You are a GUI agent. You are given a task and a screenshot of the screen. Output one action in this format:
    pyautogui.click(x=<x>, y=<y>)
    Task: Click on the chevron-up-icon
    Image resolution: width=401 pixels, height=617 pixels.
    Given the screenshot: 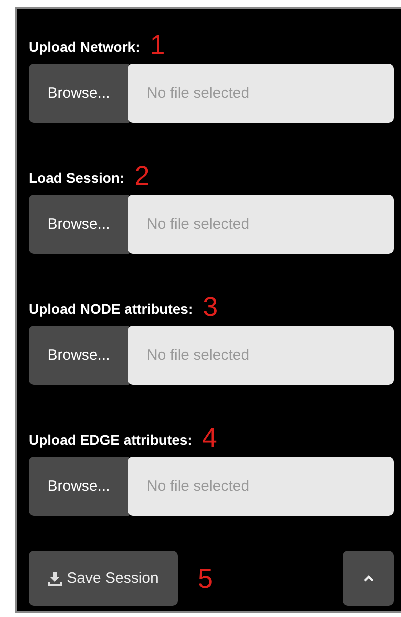 What is the action you would take?
    pyautogui.click(x=369, y=578)
    